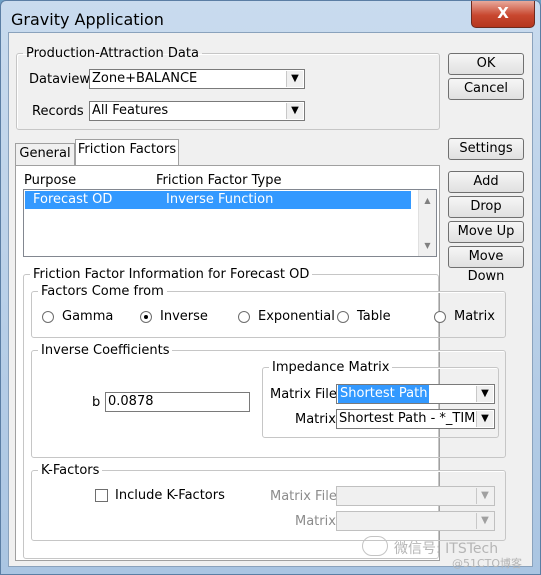 This screenshot has width=541, height=575. What do you see at coordinates (87, 19) in the screenshot?
I see `window-title: Gravity Application` at bounding box center [87, 19].